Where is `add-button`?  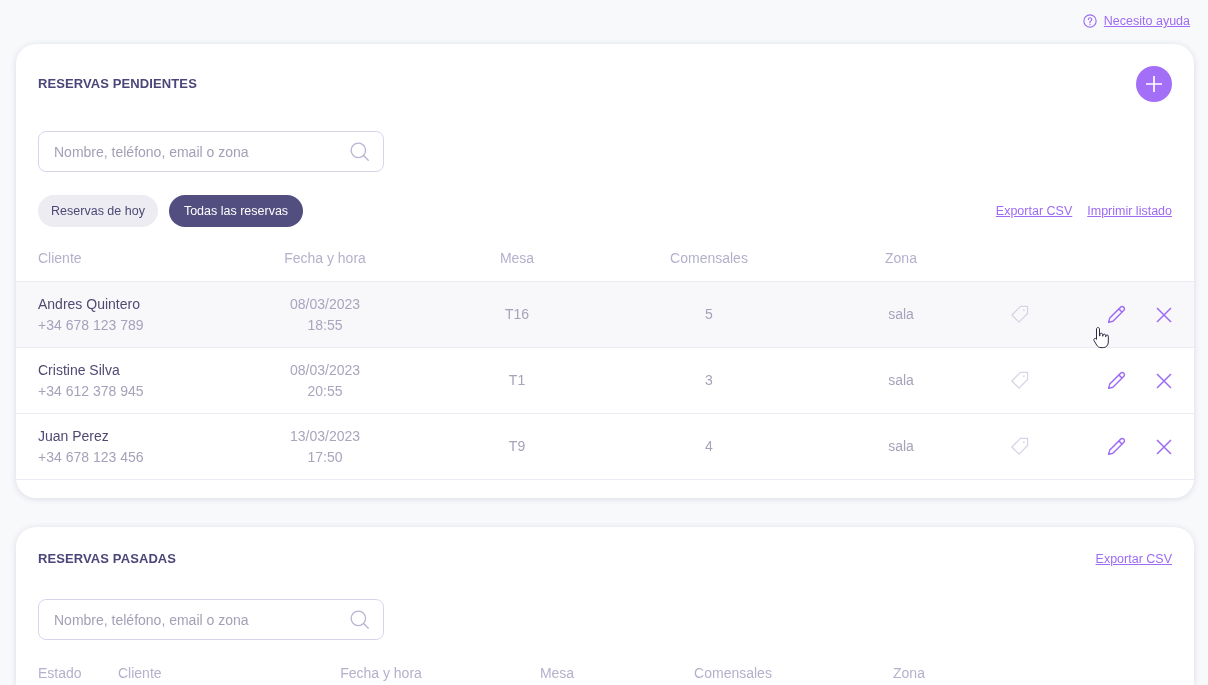 add-button is located at coordinates (1154, 84).